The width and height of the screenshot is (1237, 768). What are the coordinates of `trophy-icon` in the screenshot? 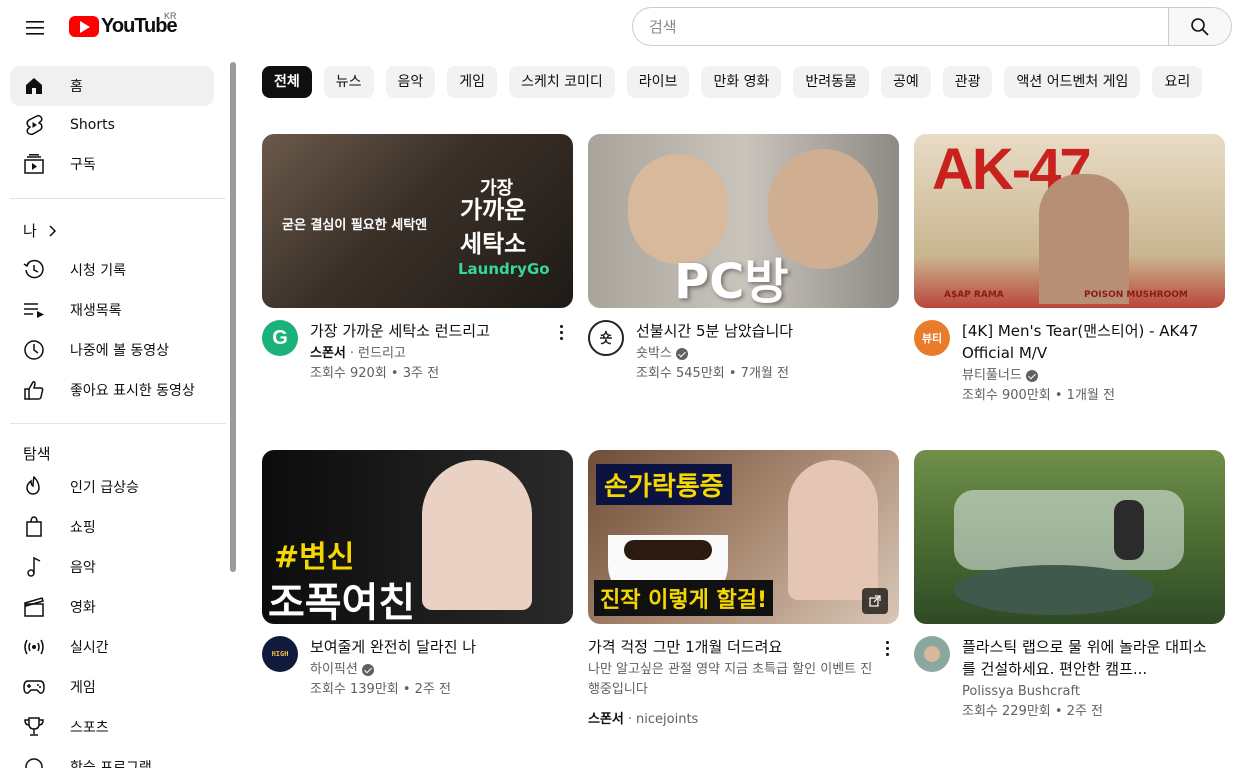 It's located at (34, 727).